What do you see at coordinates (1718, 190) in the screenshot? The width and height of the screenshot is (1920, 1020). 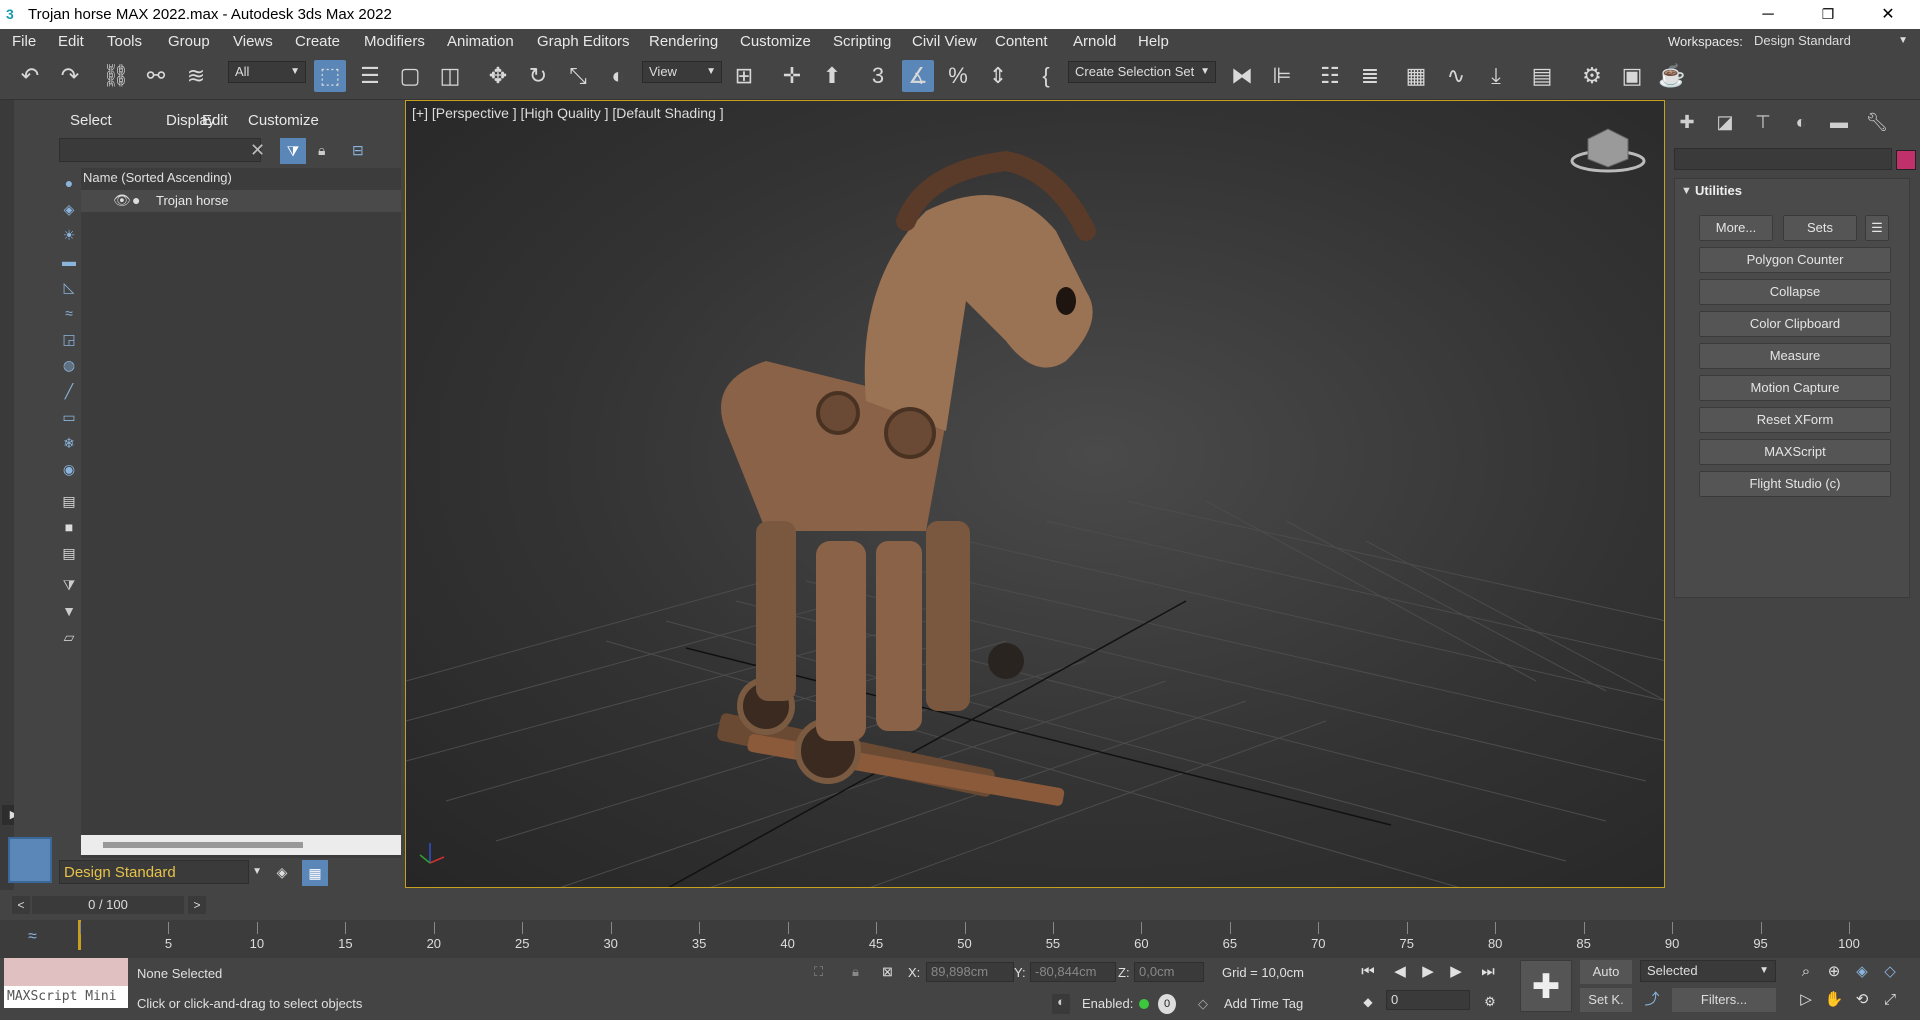 I see `rollout-title: Utilities` at bounding box center [1718, 190].